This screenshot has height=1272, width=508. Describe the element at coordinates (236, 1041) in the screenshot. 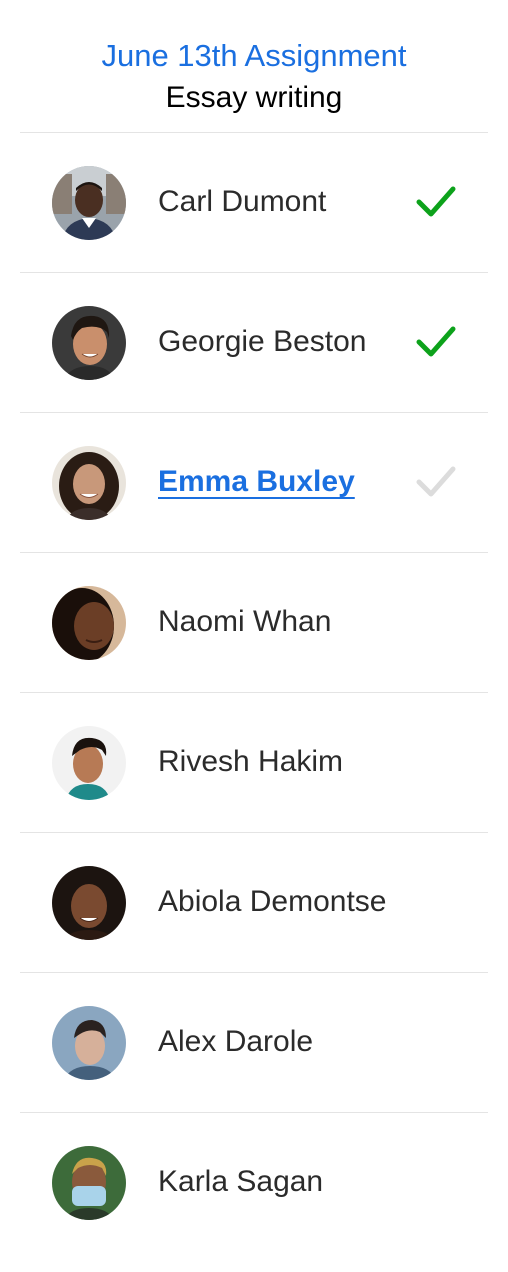

I see `student-name: Alex Darole` at that location.